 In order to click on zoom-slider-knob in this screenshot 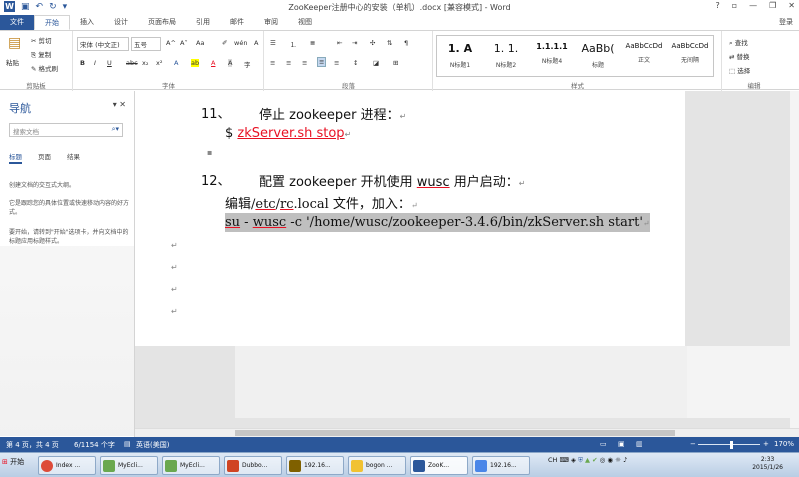, I will do `click(731, 445)`.